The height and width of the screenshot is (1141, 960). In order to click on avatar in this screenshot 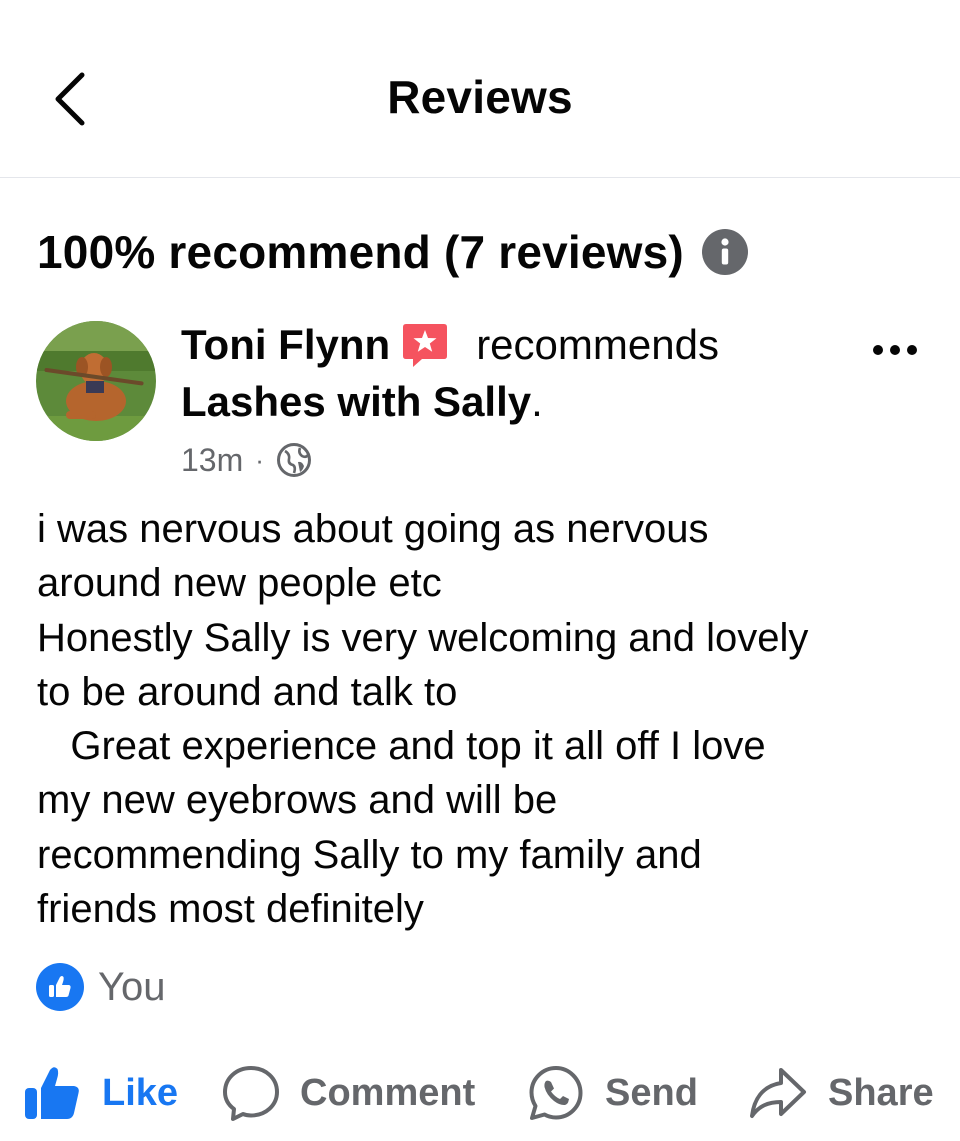, I will do `click(96, 381)`.